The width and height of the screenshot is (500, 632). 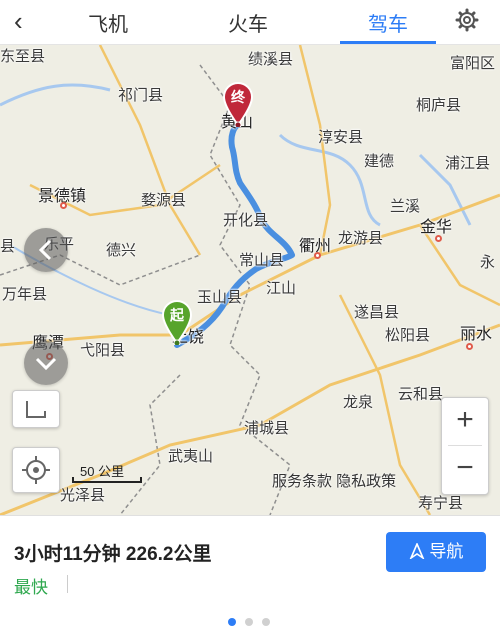 I want to click on legal-links: 服务条款 隐私政策, so click(x=334, y=480).